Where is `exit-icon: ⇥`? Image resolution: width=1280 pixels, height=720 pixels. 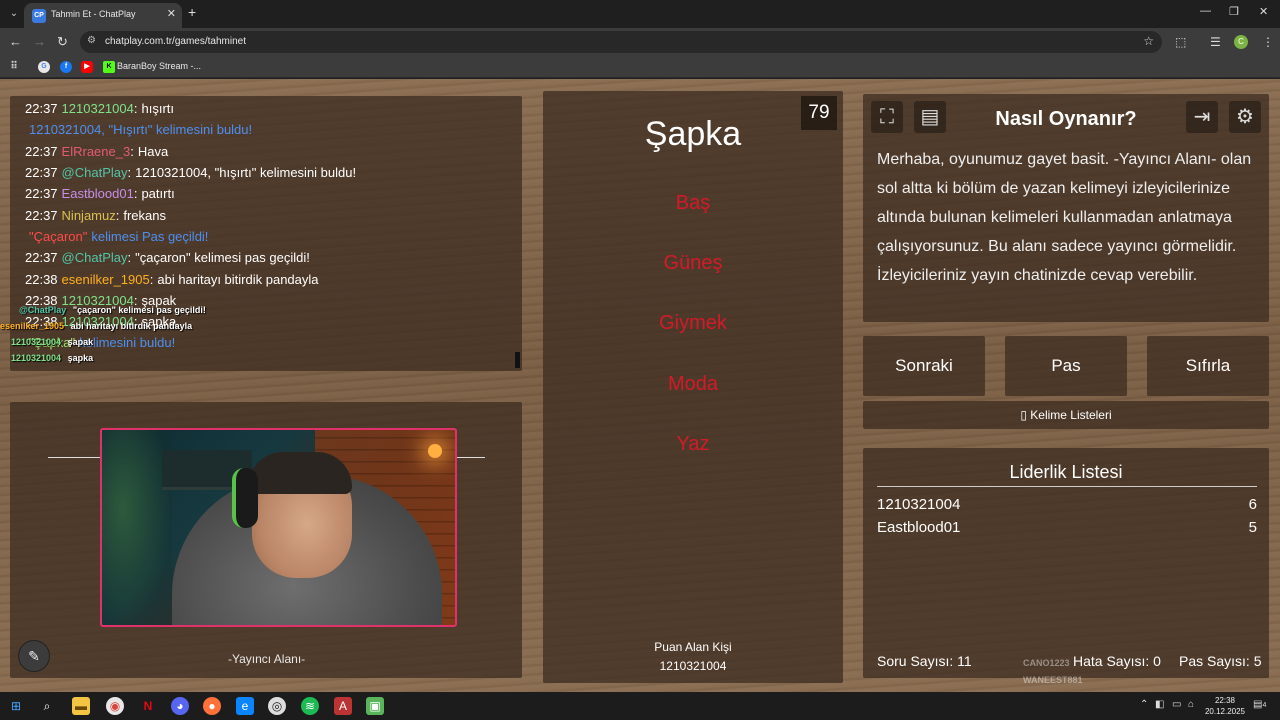
exit-icon: ⇥ is located at coordinates (1202, 117).